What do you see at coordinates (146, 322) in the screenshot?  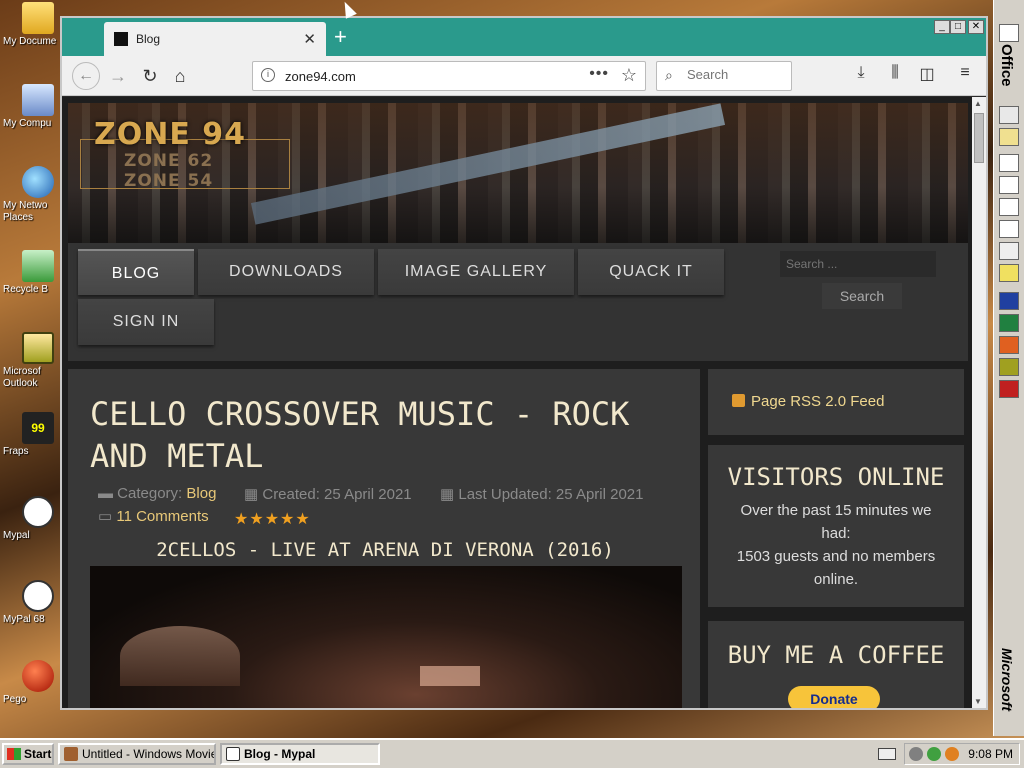 I see `menu-item-sign-in: SIGN IN` at bounding box center [146, 322].